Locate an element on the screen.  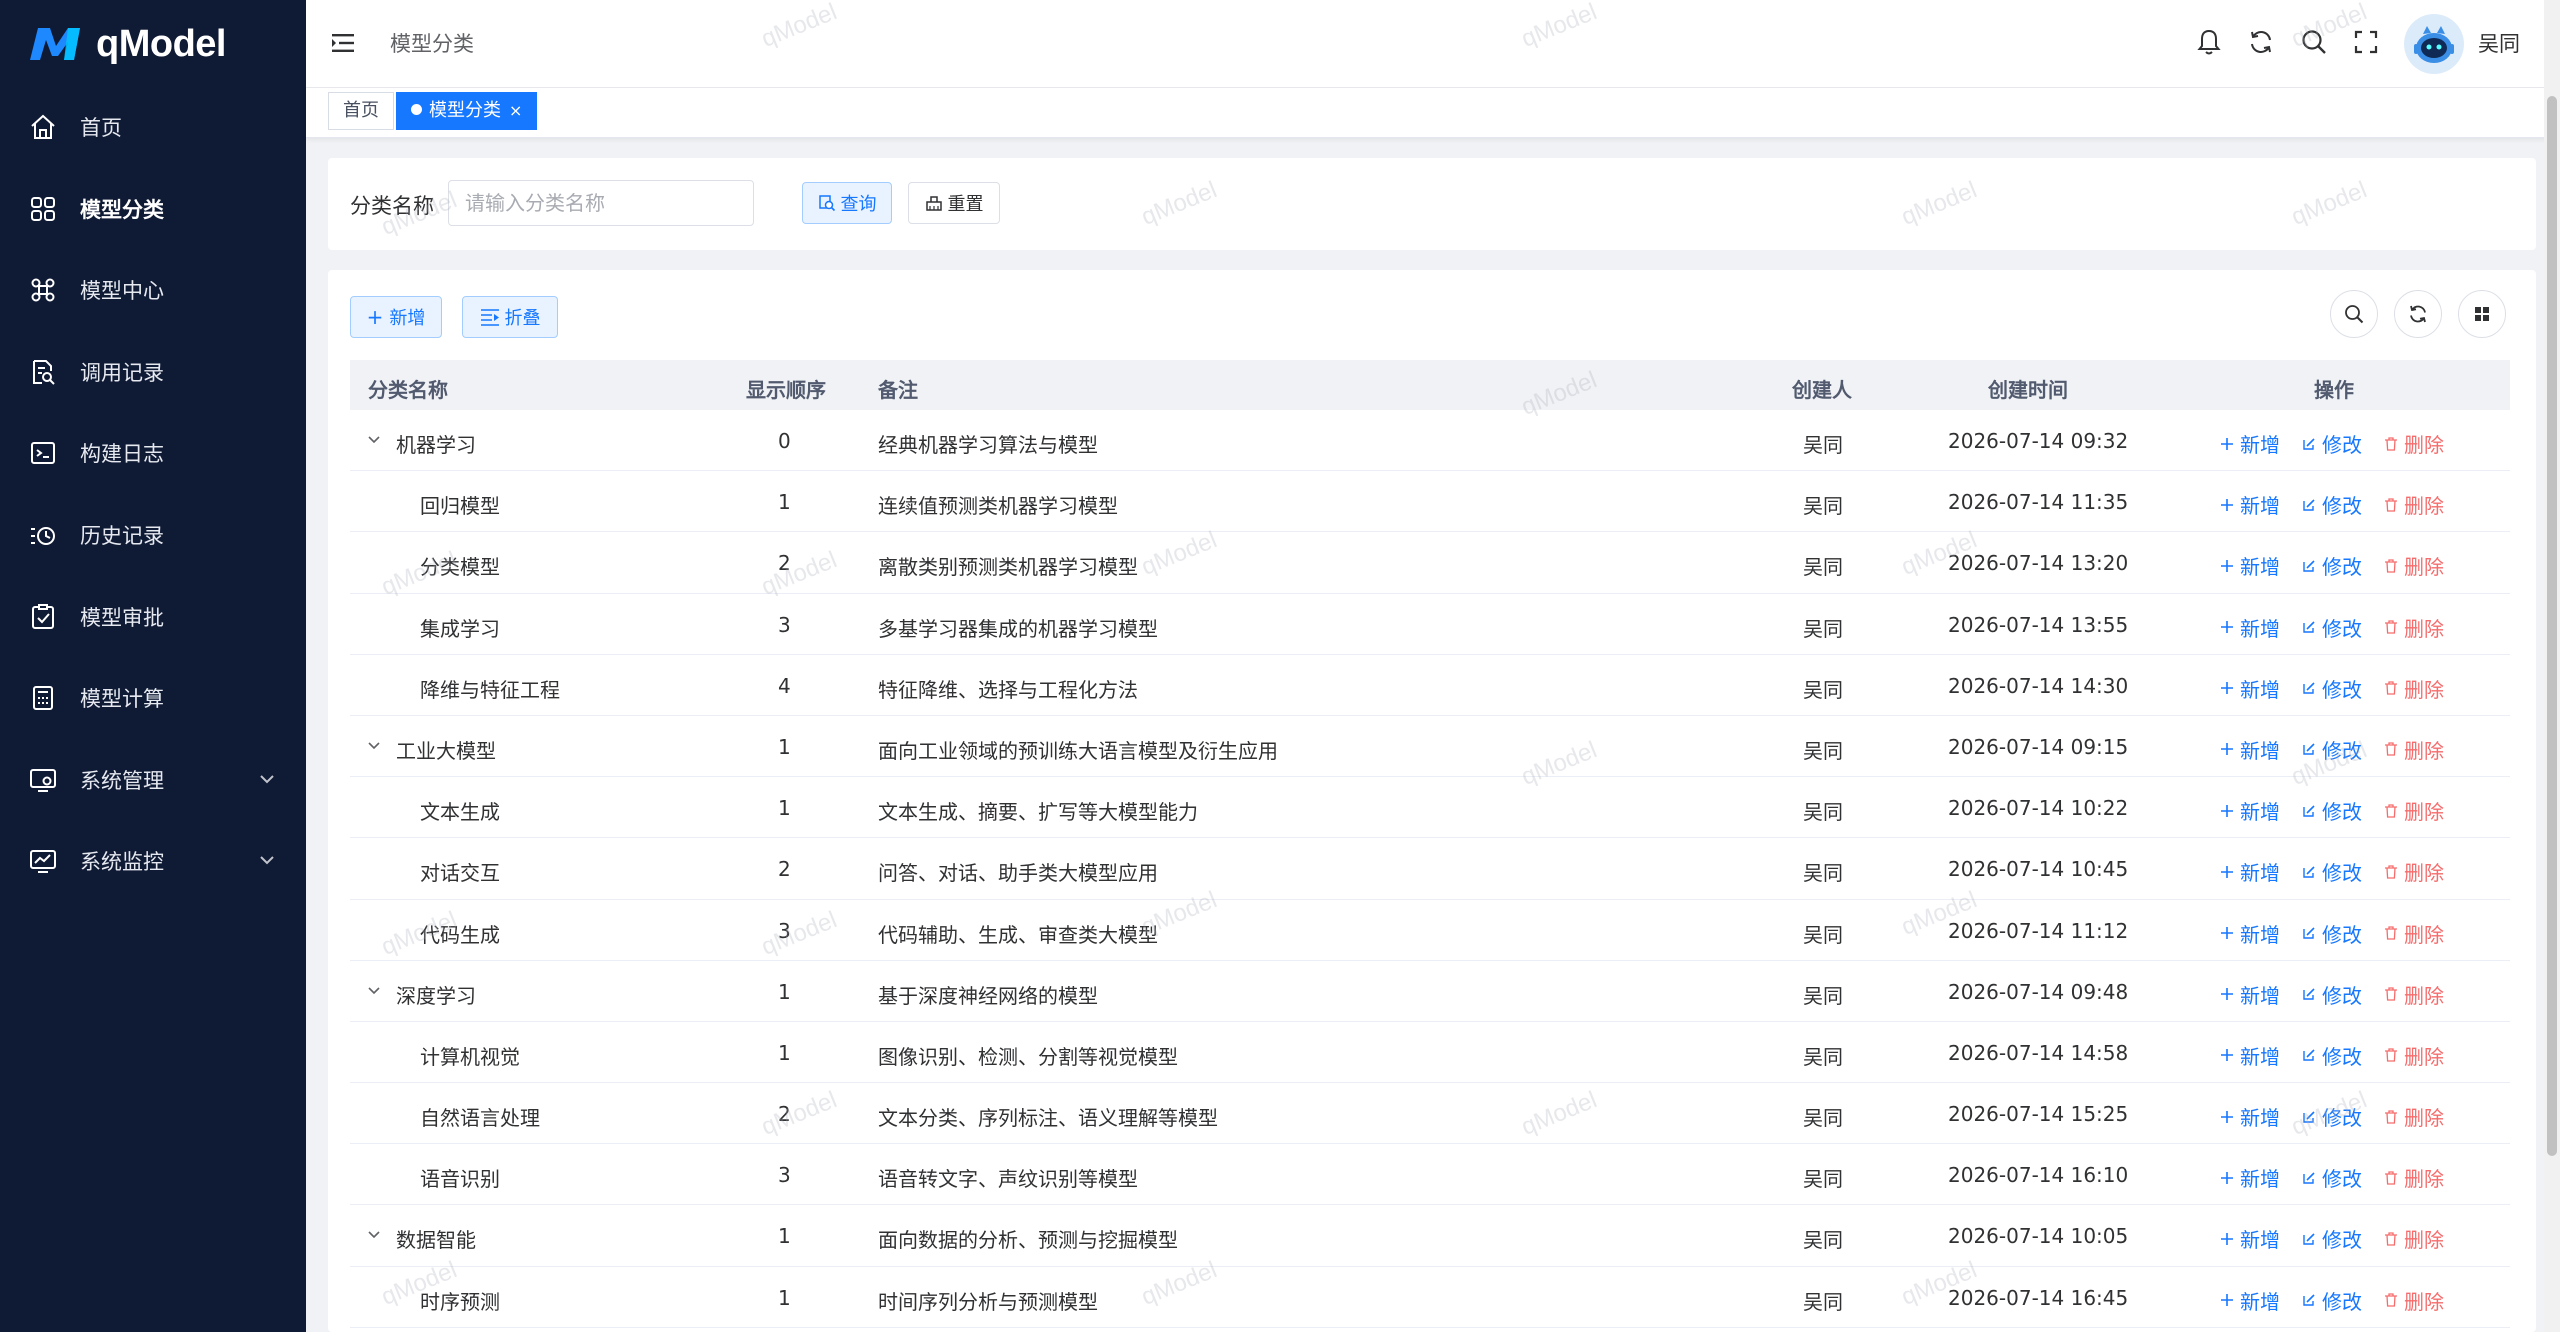
columns-button is located at coordinates (2482, 314).